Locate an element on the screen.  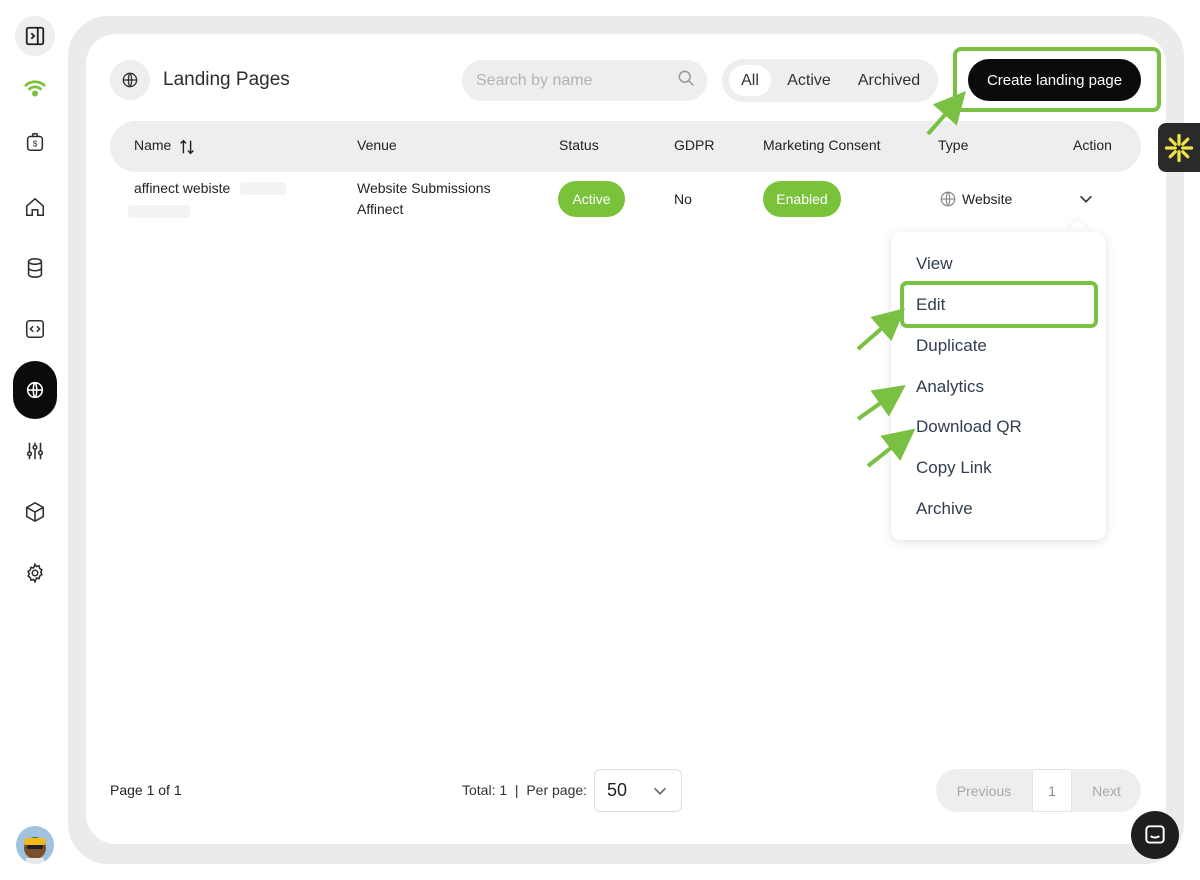
type-globe-icon is located at coordinates (948, 202).